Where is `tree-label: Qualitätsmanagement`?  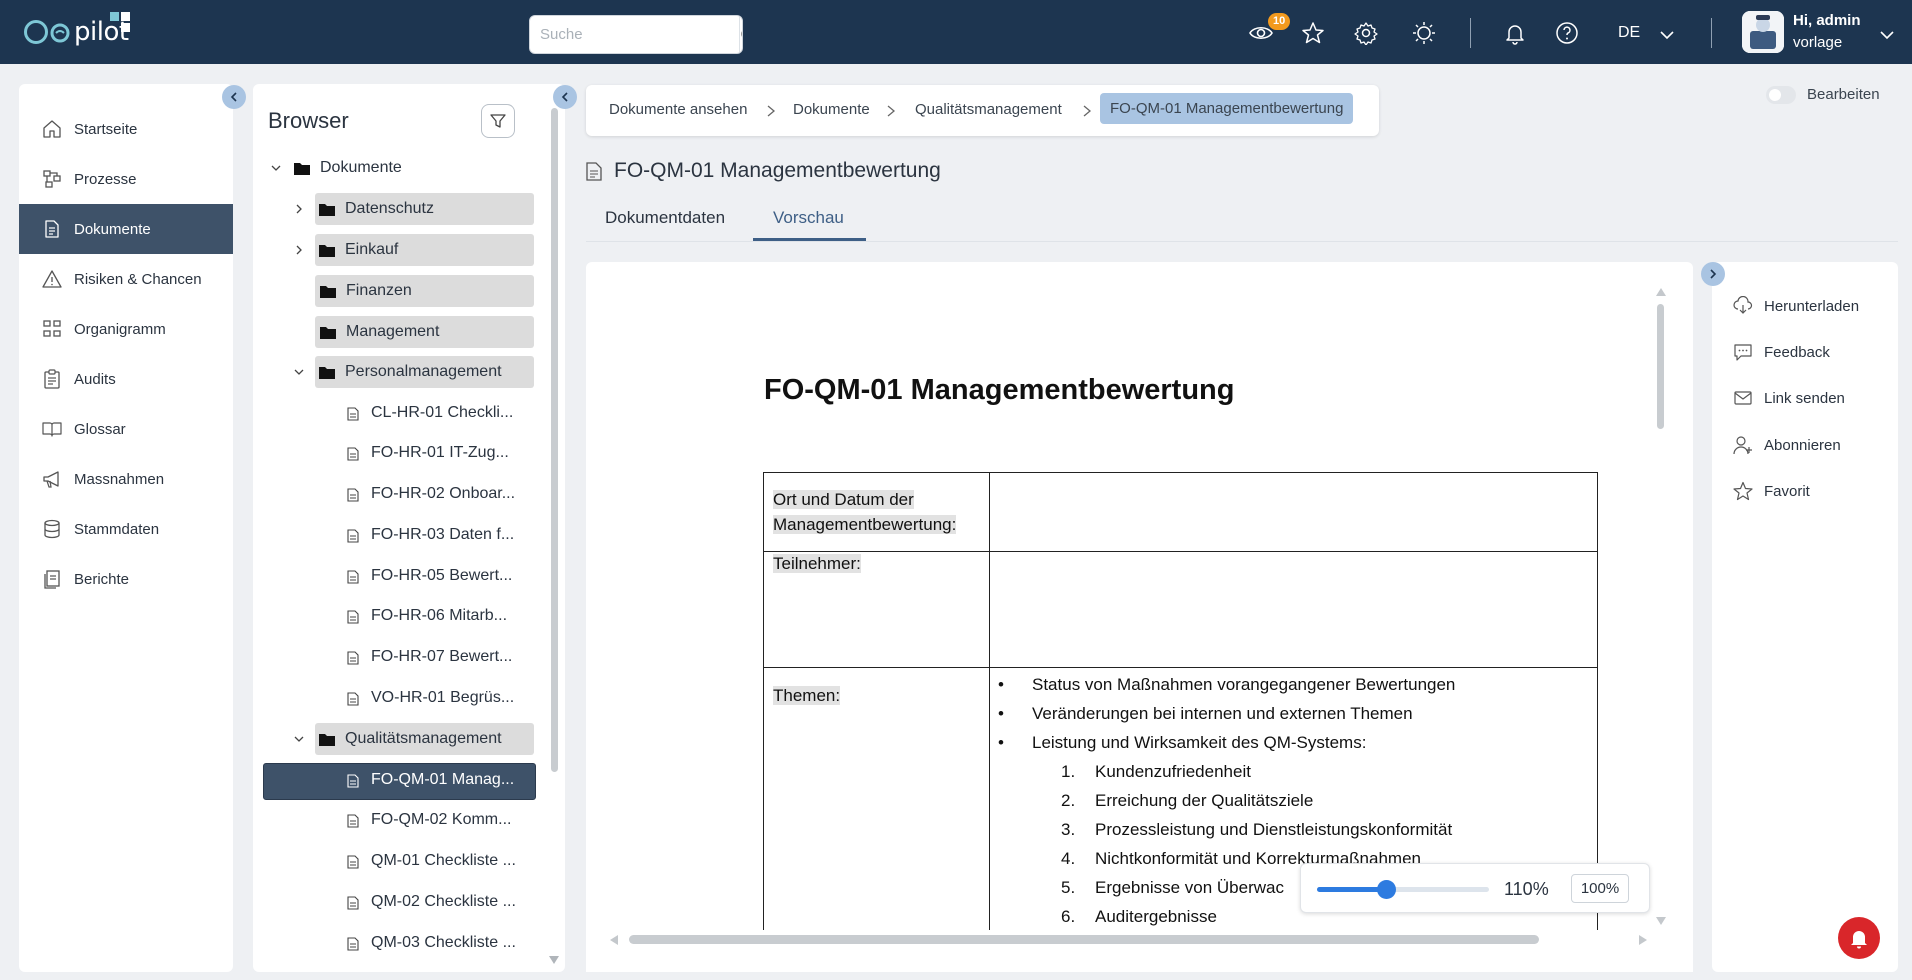 tree-label: Qualitätsmanagement is located at coordinates (423, 738).